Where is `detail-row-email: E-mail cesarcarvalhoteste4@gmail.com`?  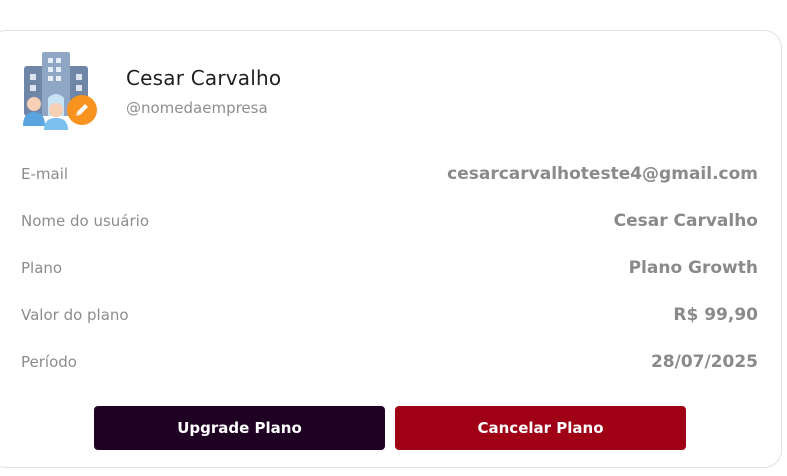 detail-row-email: E-mail cesarcarvalhoteste4@gmail.com is located at coordinates (389, 175).